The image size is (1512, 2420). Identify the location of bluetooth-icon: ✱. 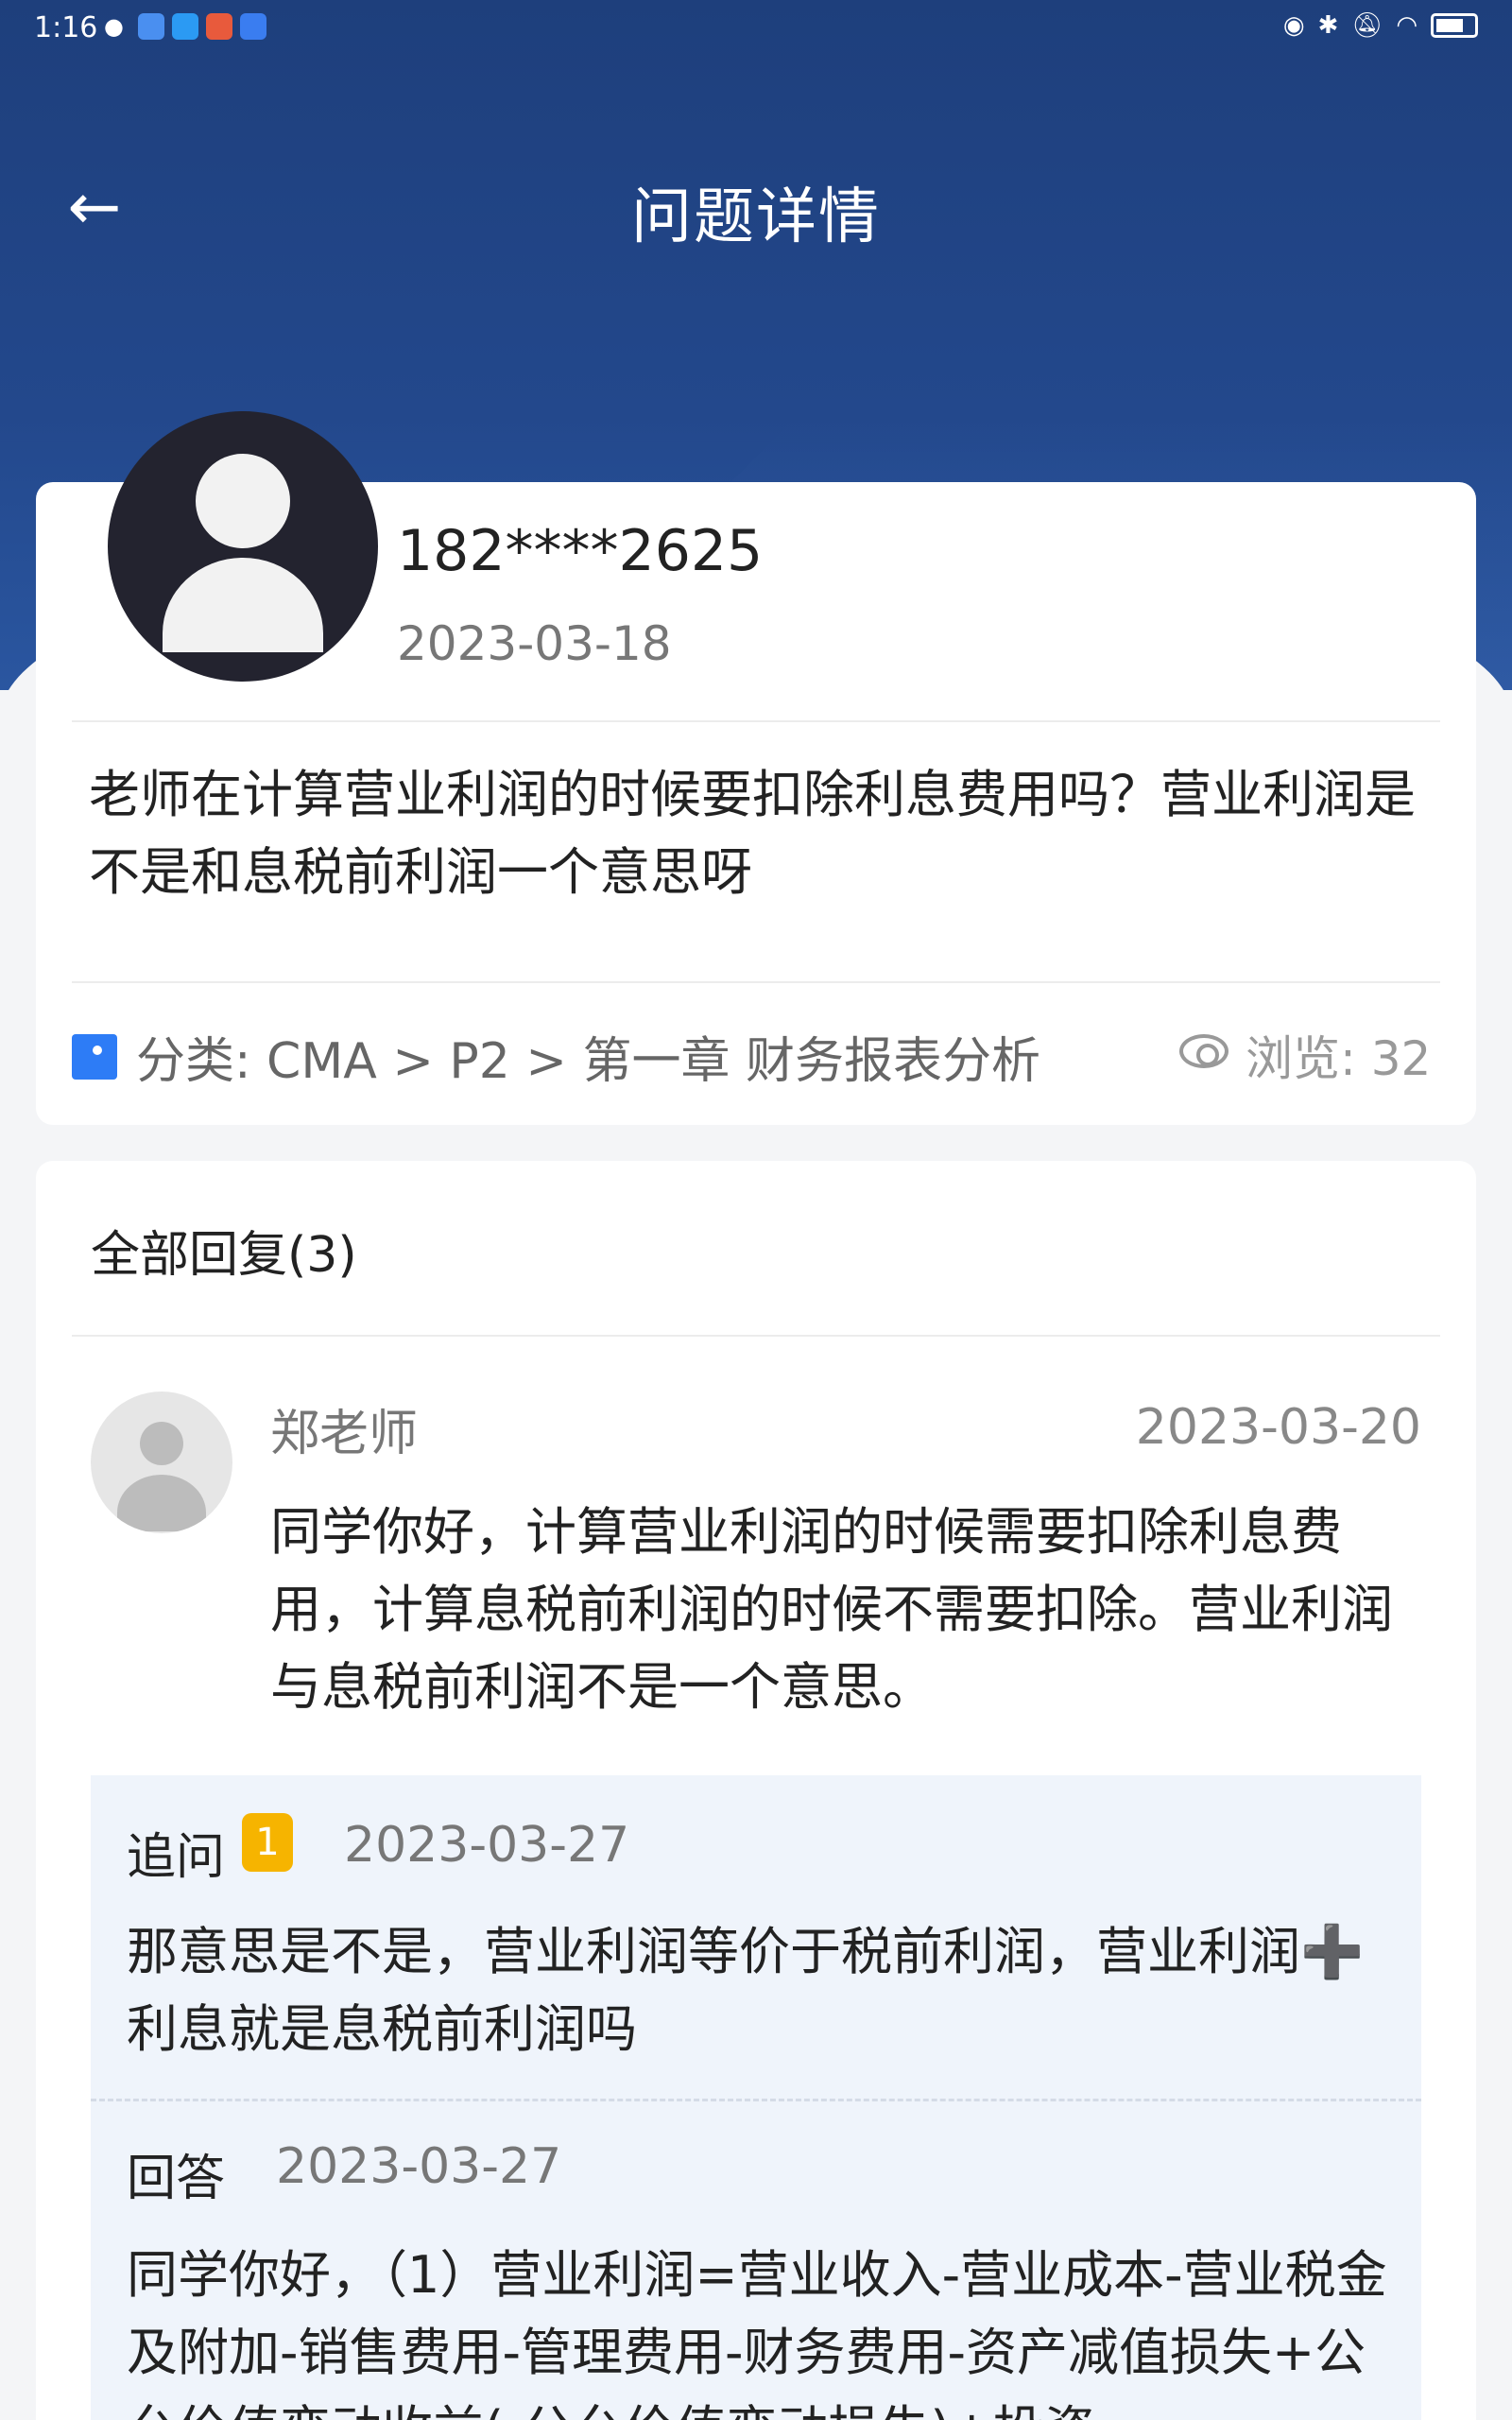
(1328, 26).